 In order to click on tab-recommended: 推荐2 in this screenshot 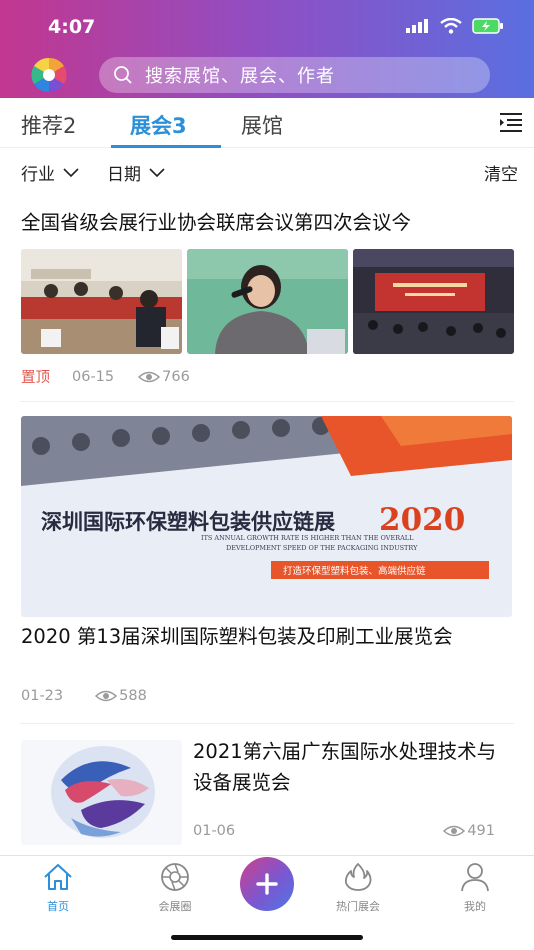, I will do `click(48, 125)`.